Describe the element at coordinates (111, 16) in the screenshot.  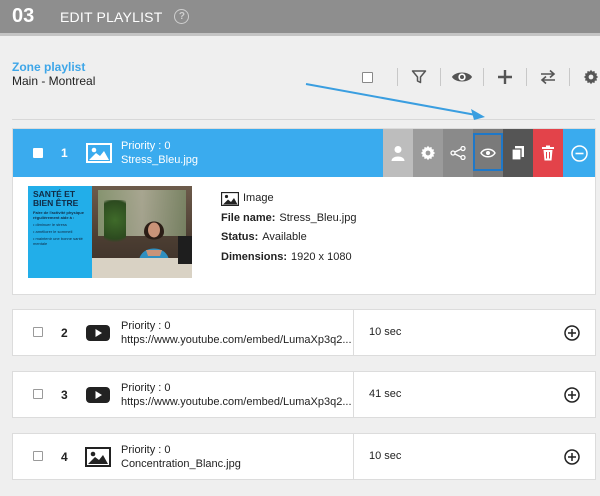
I see `page-title: EDIT PLAYLIST` at that location.